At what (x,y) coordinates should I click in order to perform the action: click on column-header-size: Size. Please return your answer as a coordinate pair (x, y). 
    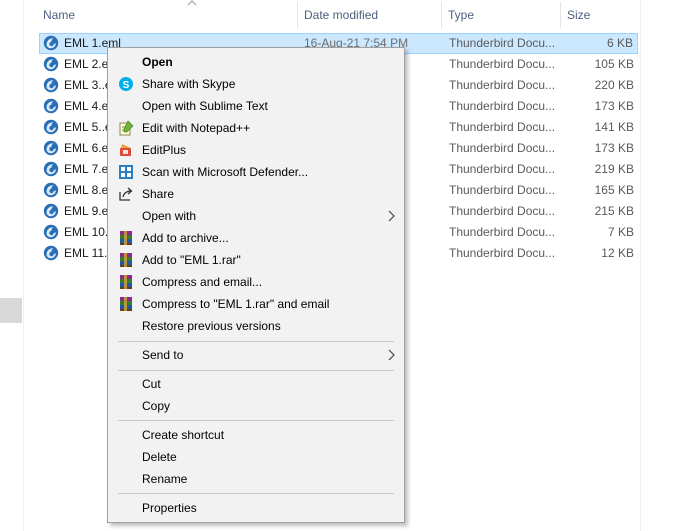
    Looking at the image, I should click on (578, 15).